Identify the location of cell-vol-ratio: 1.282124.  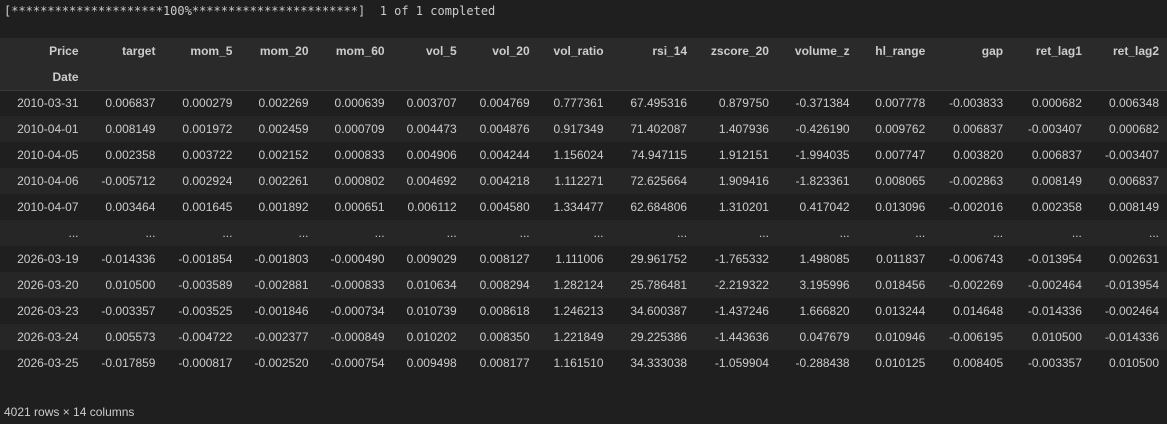
(574, 285).